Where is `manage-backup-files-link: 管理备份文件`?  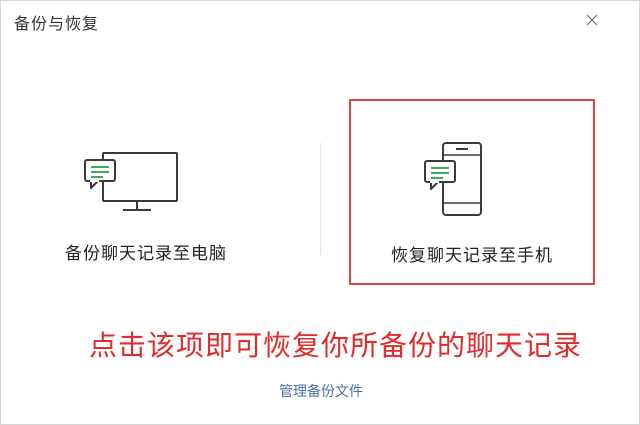 manage-backup-files-link: 管理备份文件 is located at coordinates (320, 391).